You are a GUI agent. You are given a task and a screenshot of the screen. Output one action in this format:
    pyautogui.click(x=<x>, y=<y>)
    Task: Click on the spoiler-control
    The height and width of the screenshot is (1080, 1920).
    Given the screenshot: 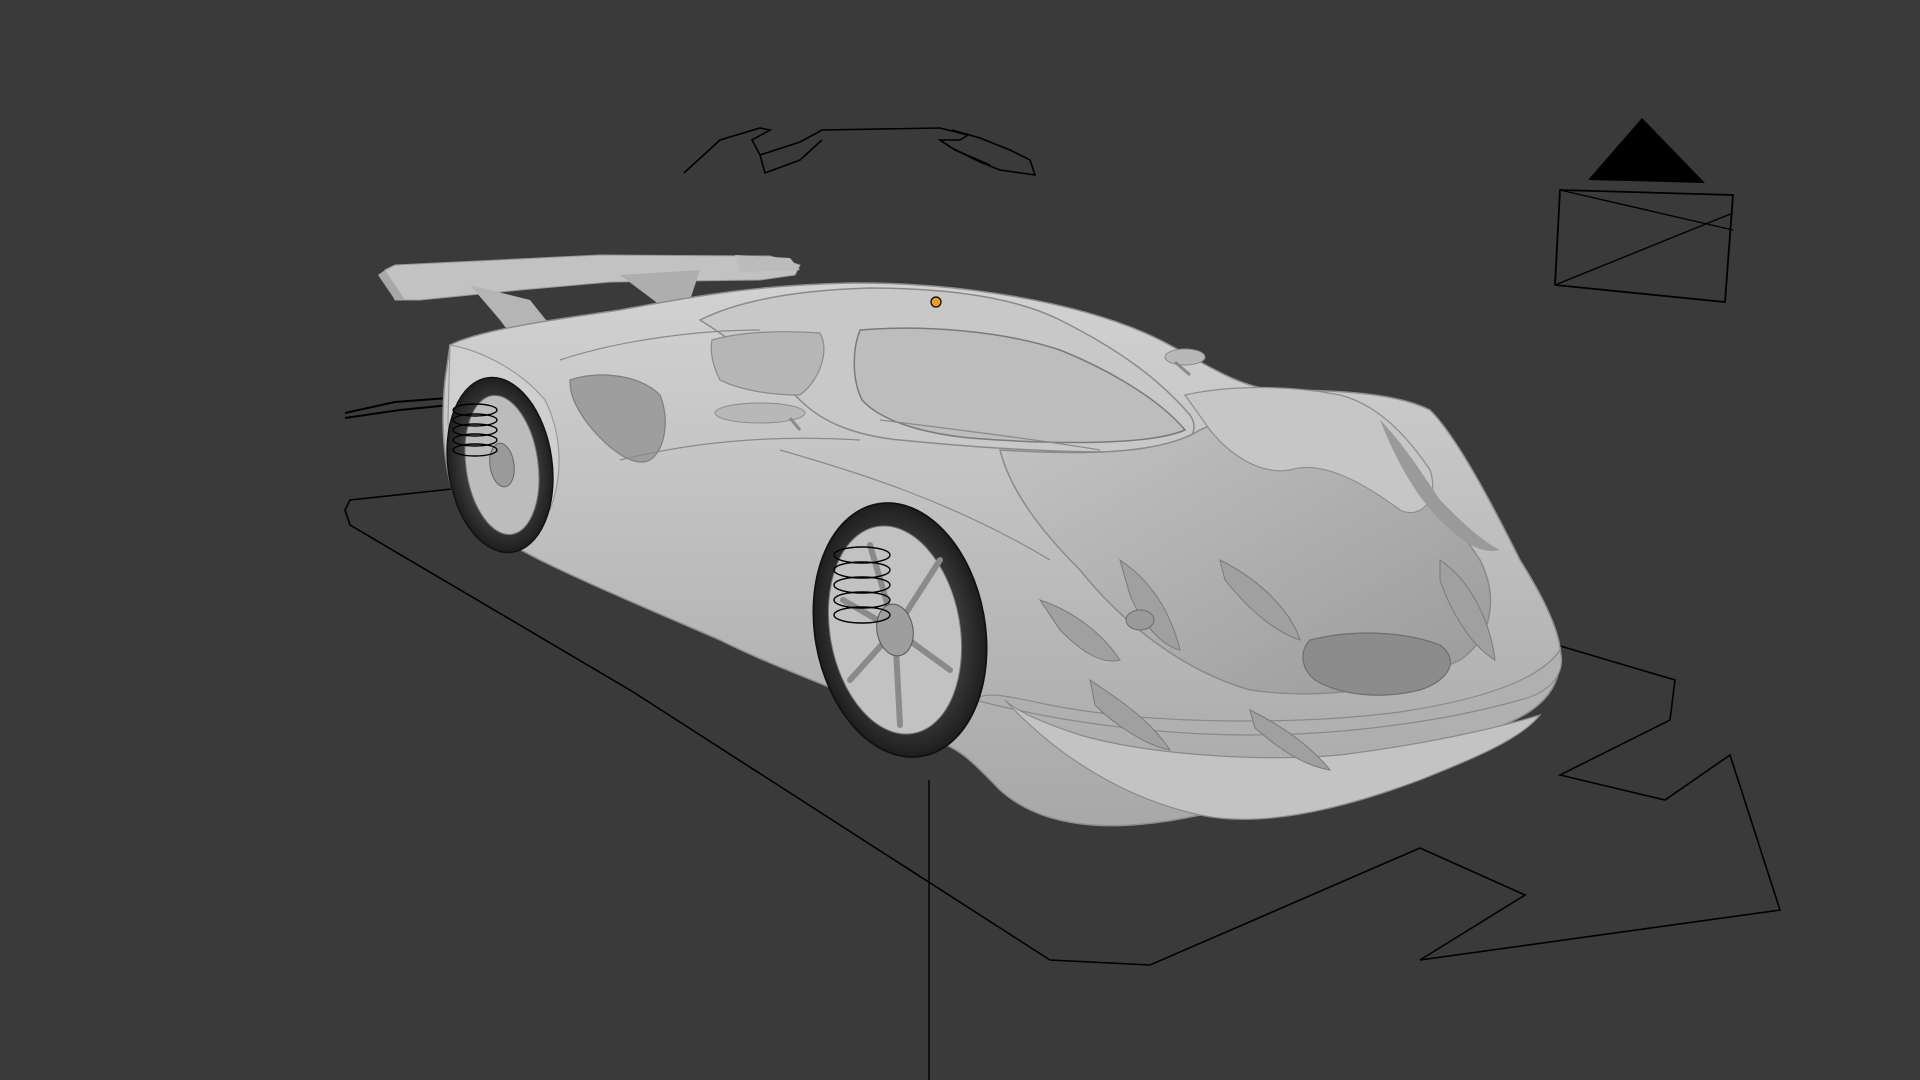 What is the action you would take?
    pyautogui.click(x=860, y=151)
    